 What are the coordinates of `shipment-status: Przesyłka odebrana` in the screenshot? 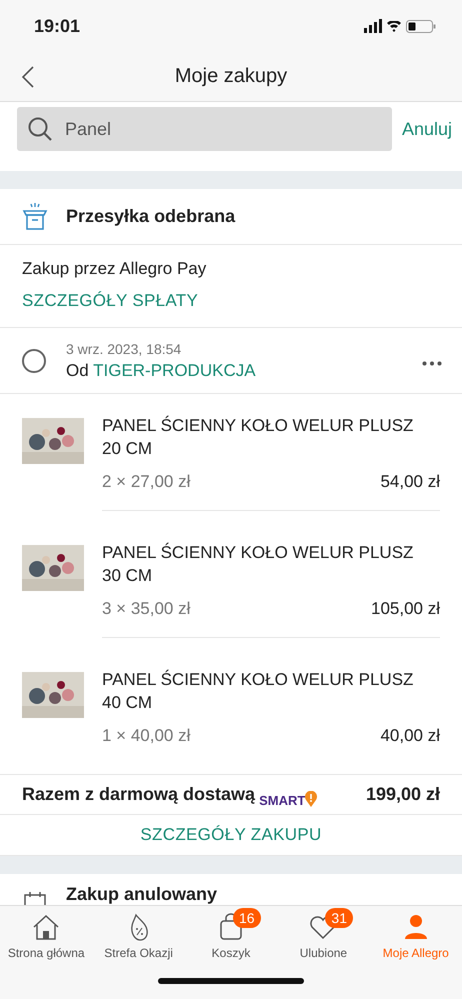 It's located at (151, 217).